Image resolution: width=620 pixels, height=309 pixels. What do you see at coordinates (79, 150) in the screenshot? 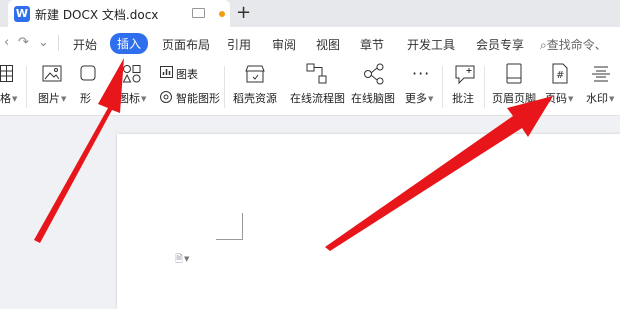
I see `red-arrow-to-insert` at bounding box center [79, 150].